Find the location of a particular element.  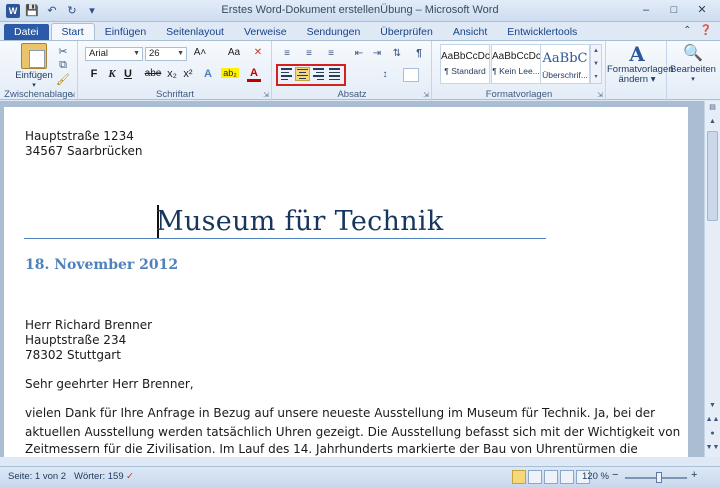

tab-view: Ansicht is located at coordinates (470, 32).